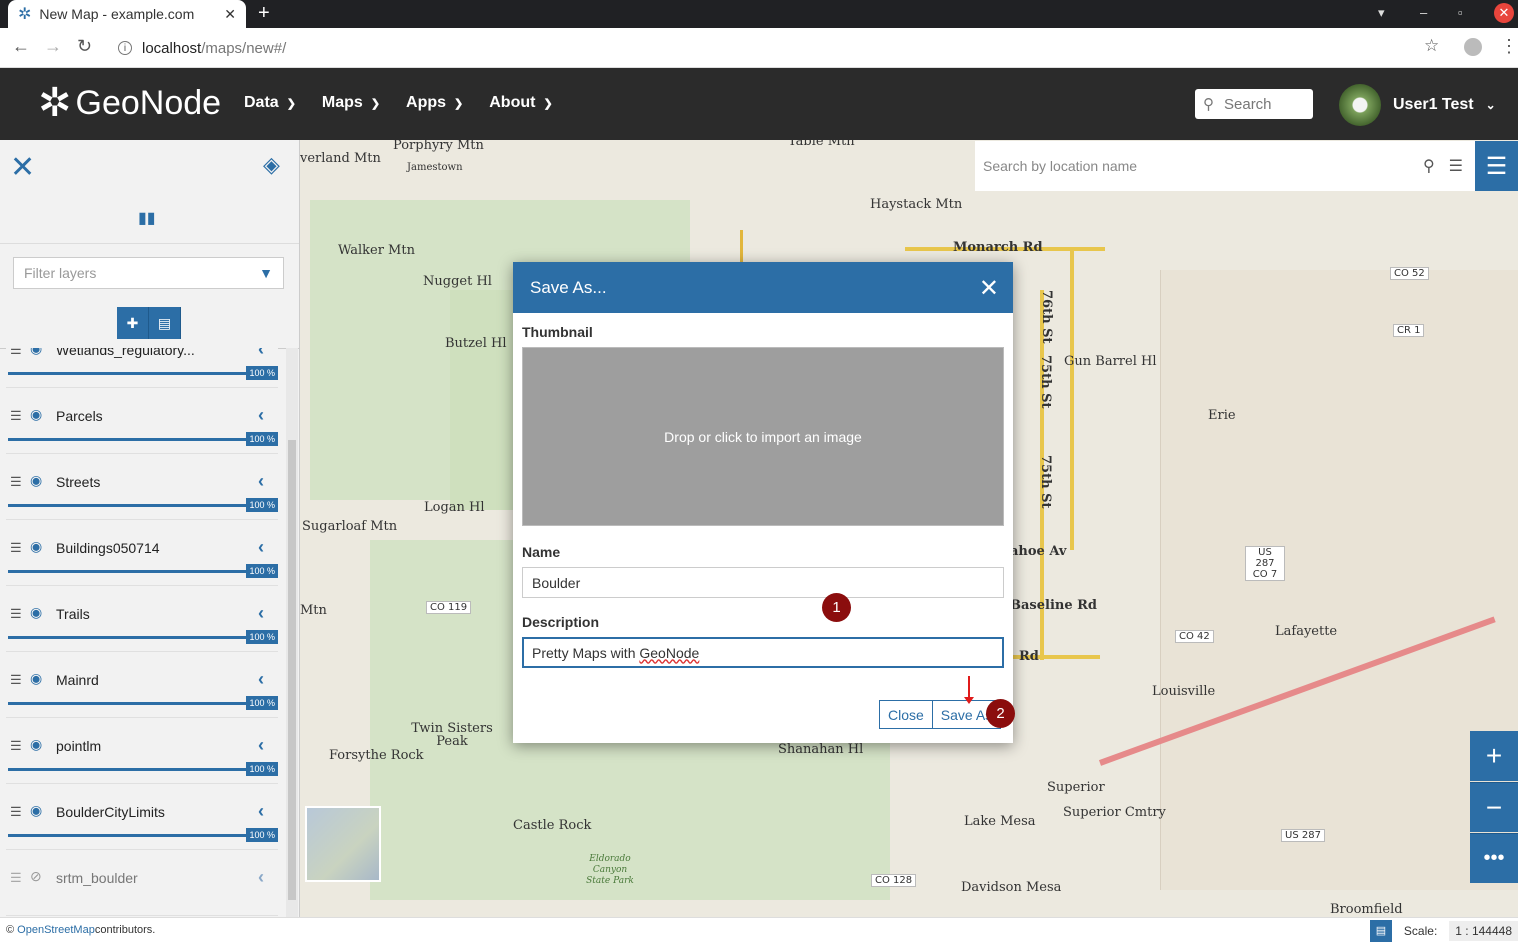 Image resolution: width=1518 pixels, height=943 pixels. I want to click on layer-item: ☰ ◉ pointlm ‹ 100 %, so click(142, 753).